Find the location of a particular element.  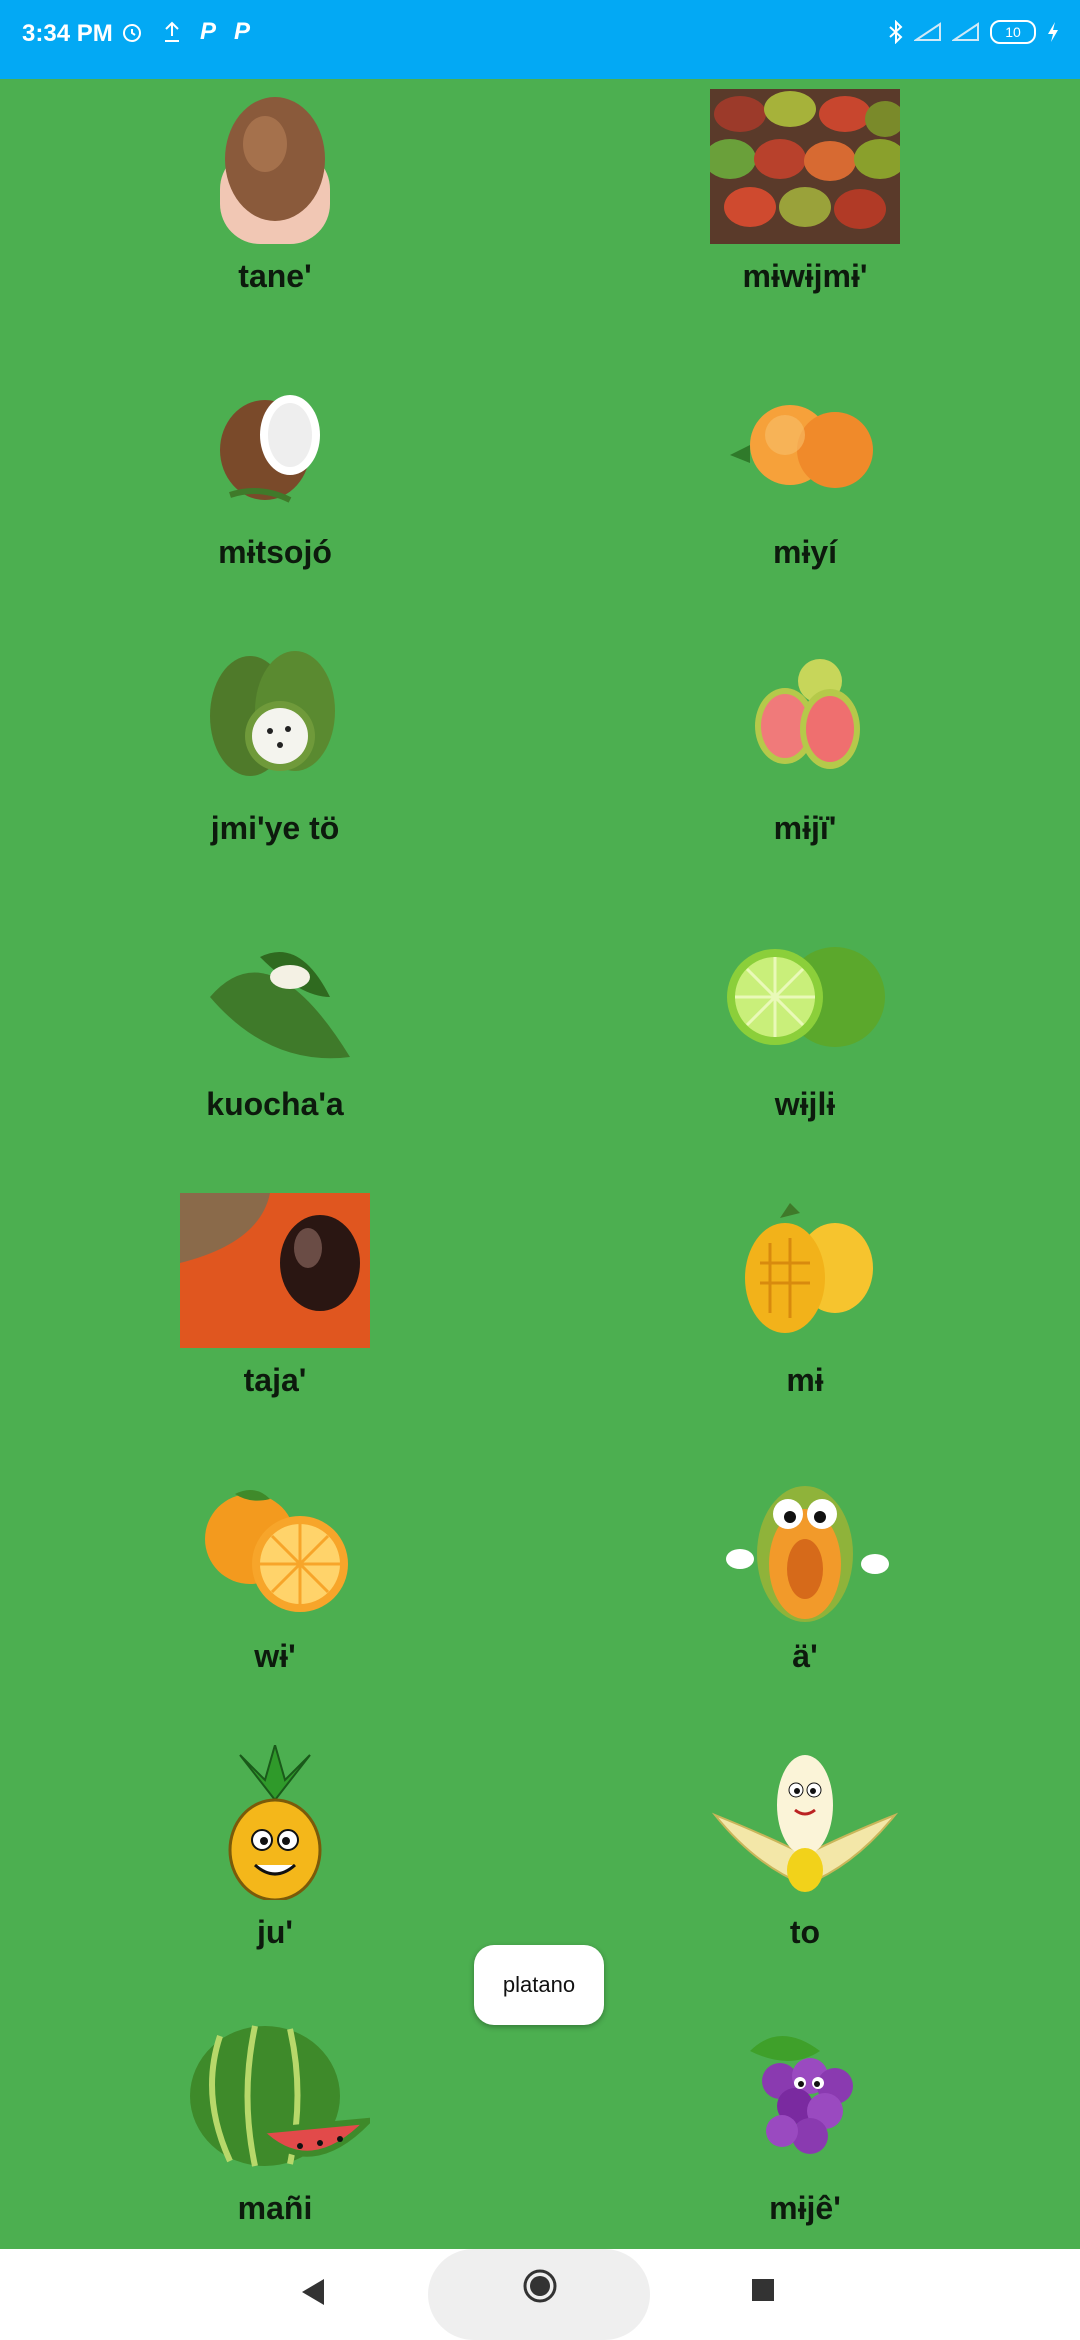

mango-icon is located at coordinates (805, 1270).